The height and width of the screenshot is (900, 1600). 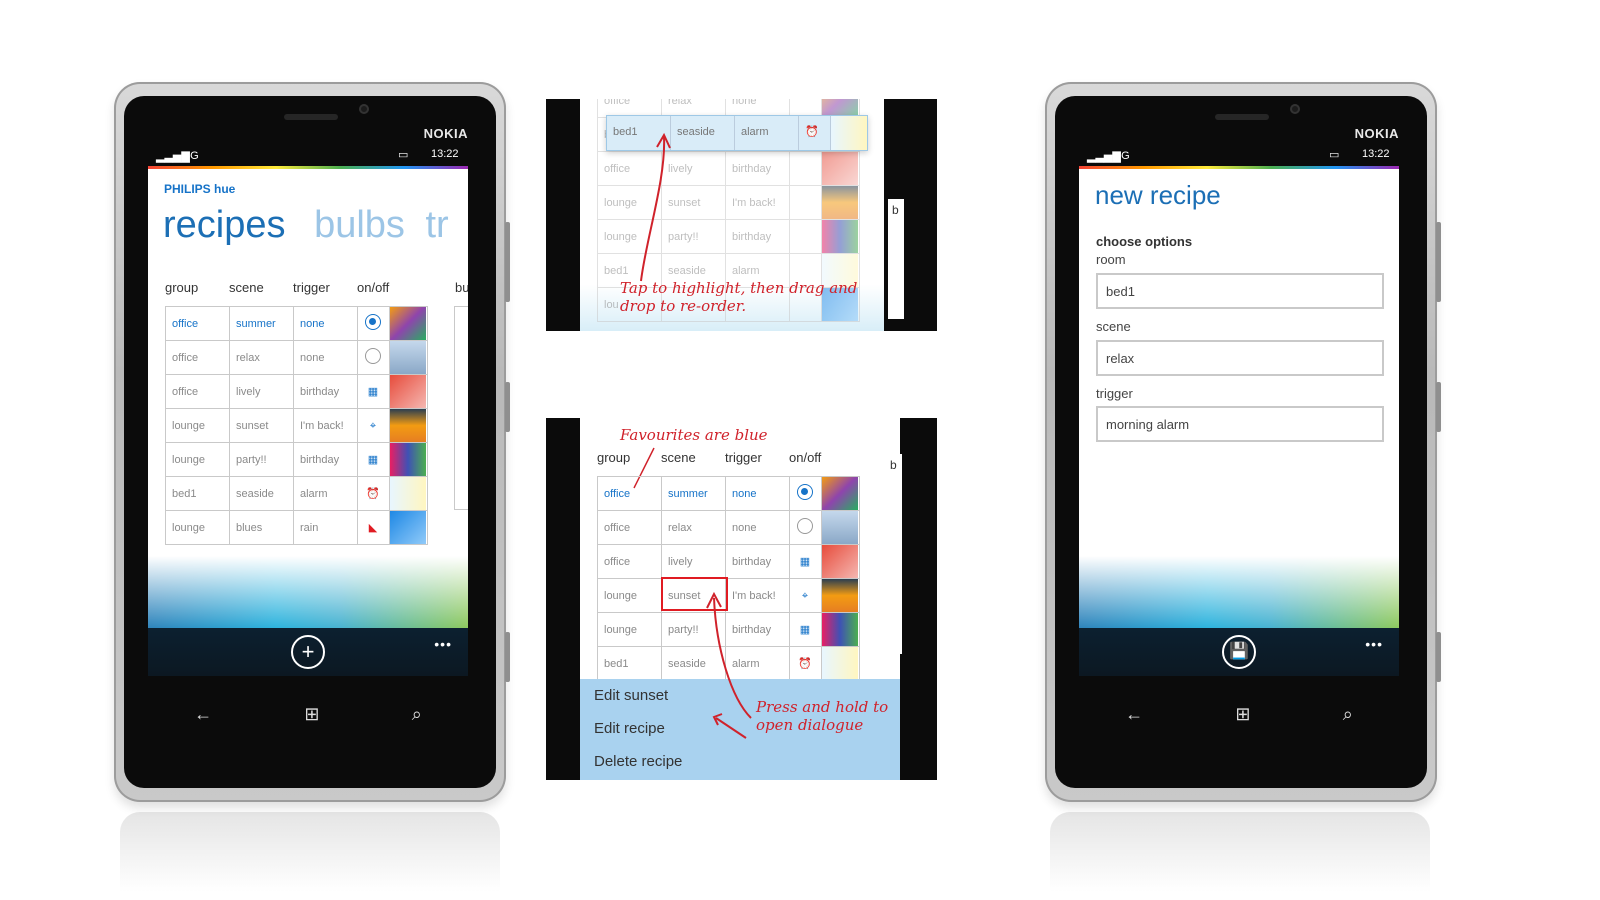 I want to click on radio-on-icon, so click(x=373, y=323).